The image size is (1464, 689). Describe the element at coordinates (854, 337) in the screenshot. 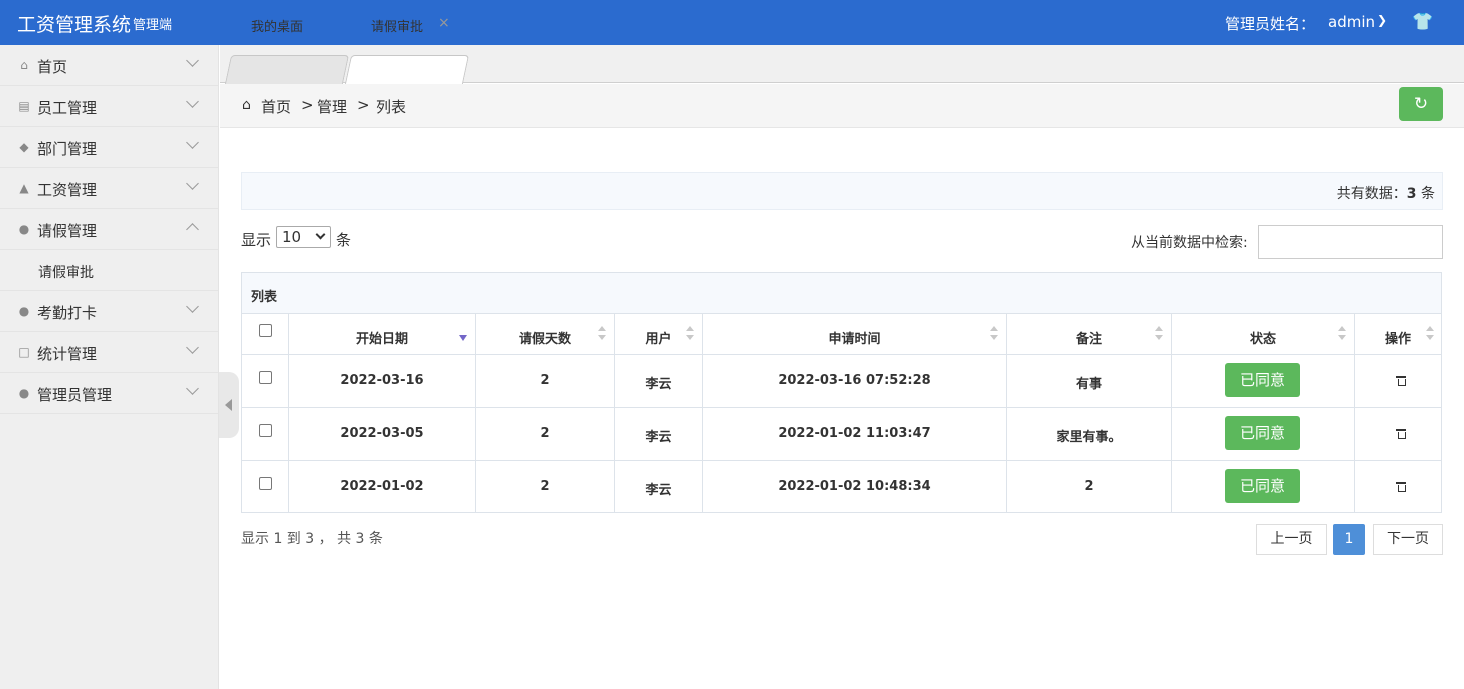

I see `column-header-apply-time: 申请时间` at that location.